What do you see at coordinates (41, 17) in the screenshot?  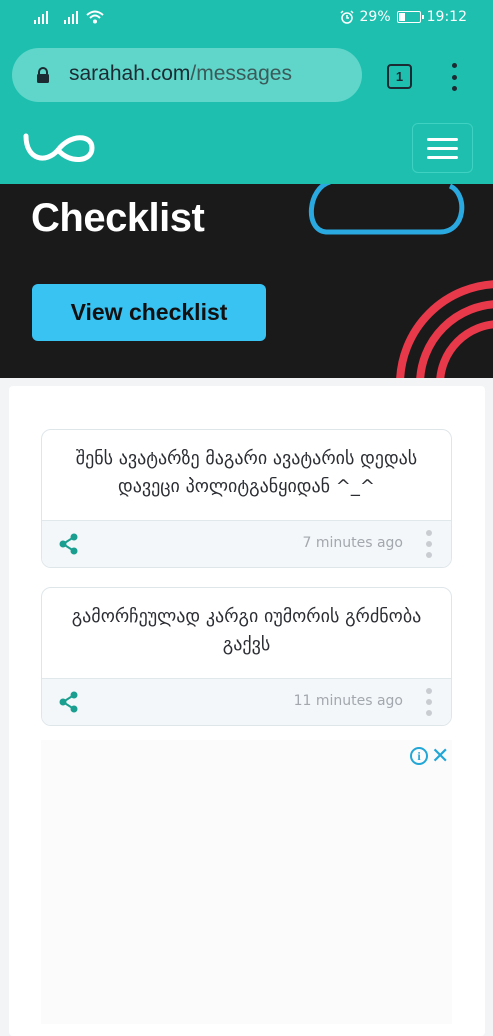 I see `signal-icon` at bounding box center [41, 17].